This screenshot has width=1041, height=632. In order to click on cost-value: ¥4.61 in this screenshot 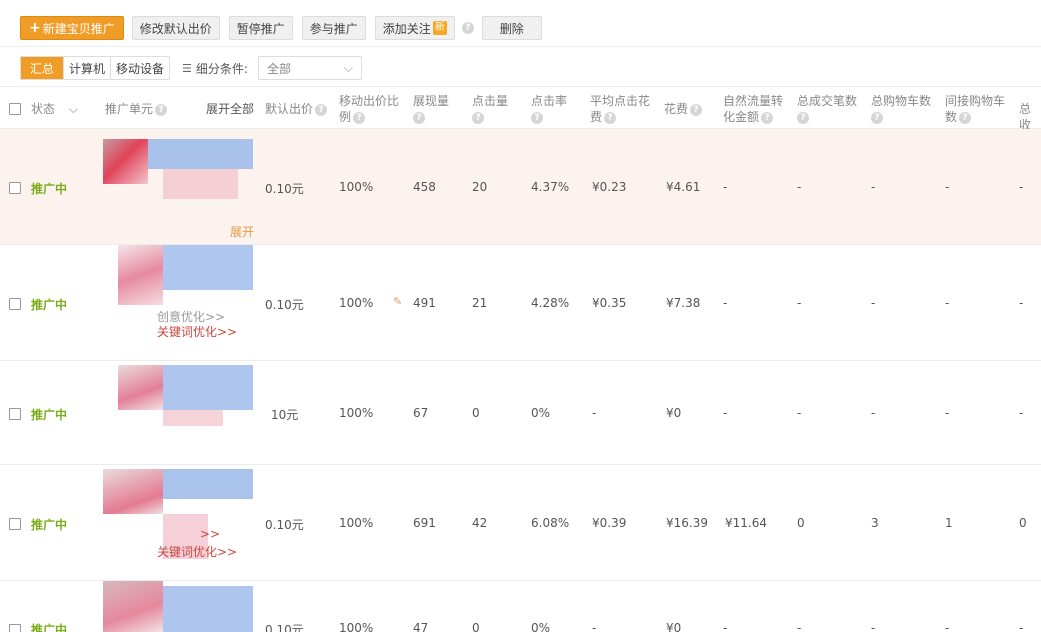, I will do `click(683, 187)`.